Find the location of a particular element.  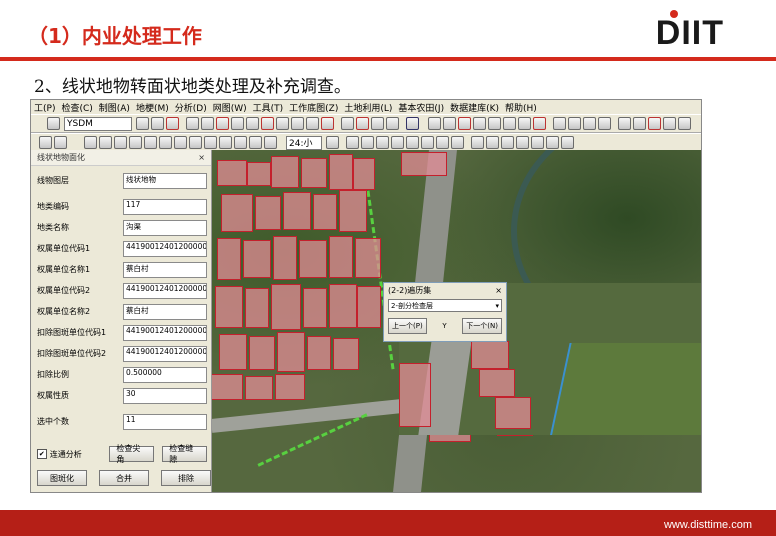

attribute-icon is located at coordinates (559, 123).